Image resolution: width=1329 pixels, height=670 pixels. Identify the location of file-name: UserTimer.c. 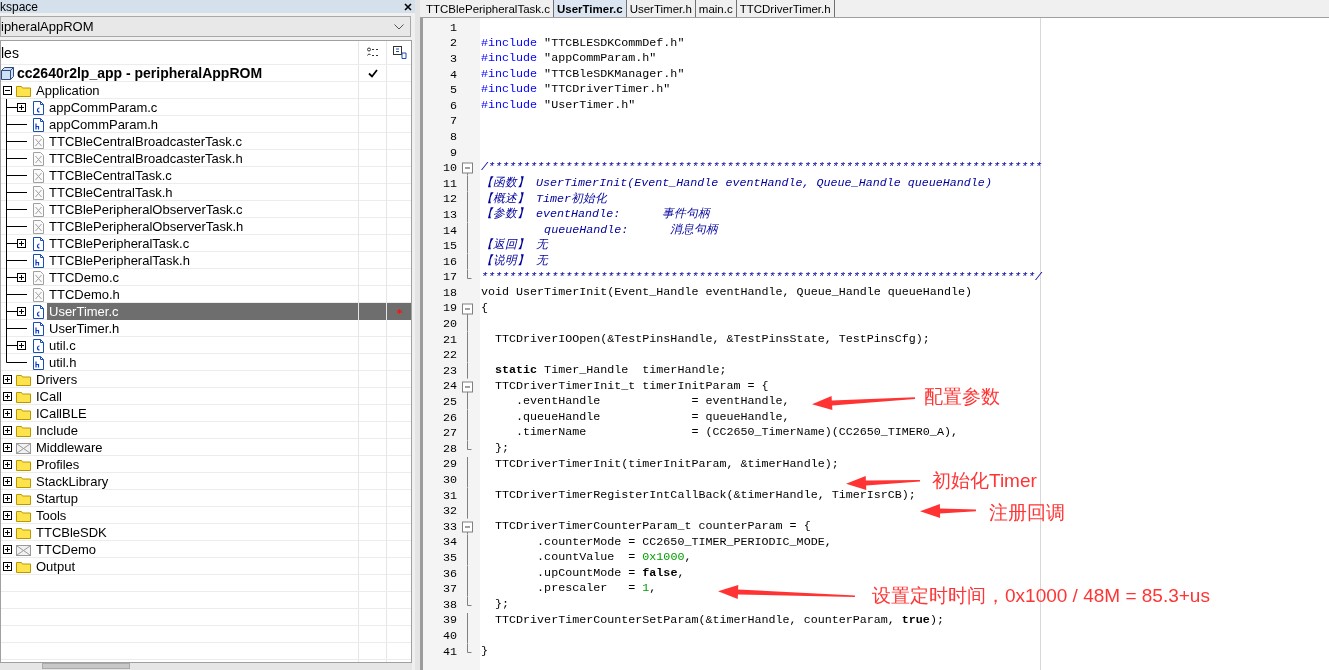
(202, 311).